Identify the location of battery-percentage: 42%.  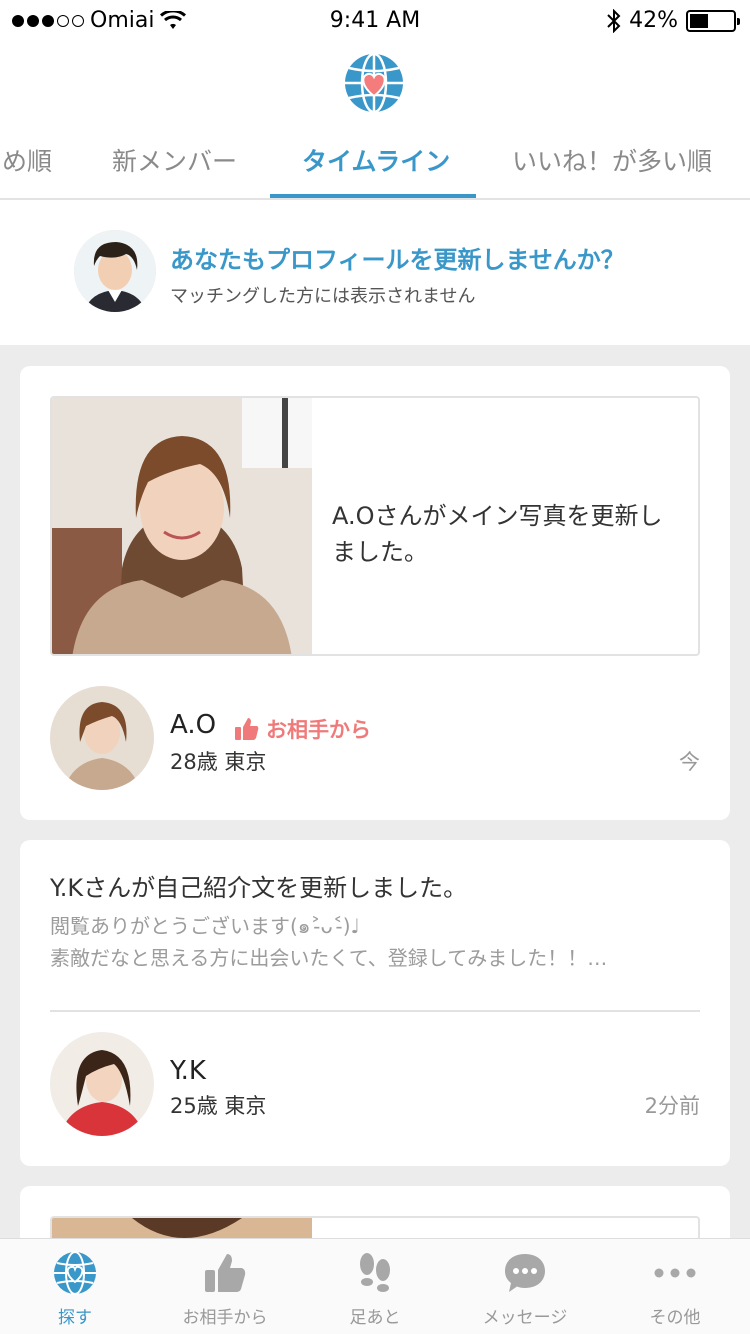
(653, 20).